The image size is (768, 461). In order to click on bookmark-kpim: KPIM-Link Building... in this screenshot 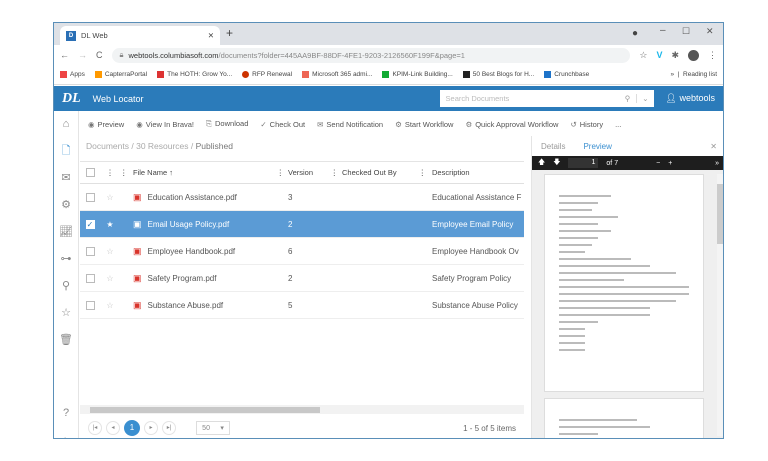, I will do `click(417, 74)`.